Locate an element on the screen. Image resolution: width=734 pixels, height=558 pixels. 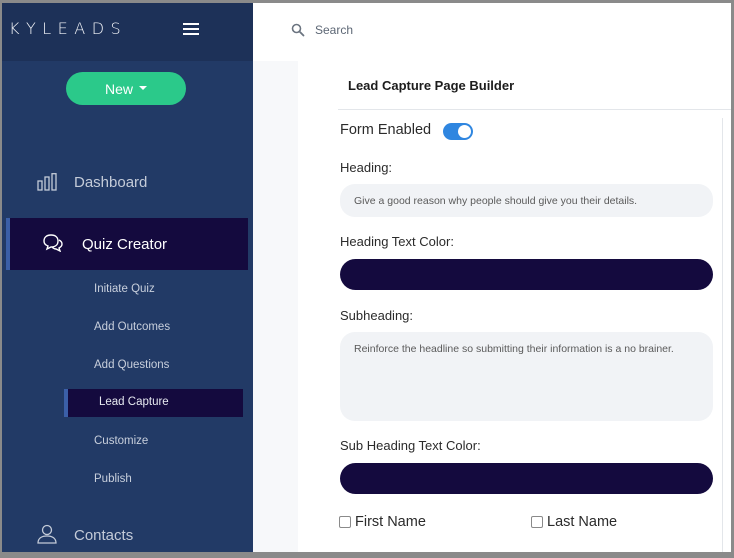
title-divider is located at coordinates (534, 109).